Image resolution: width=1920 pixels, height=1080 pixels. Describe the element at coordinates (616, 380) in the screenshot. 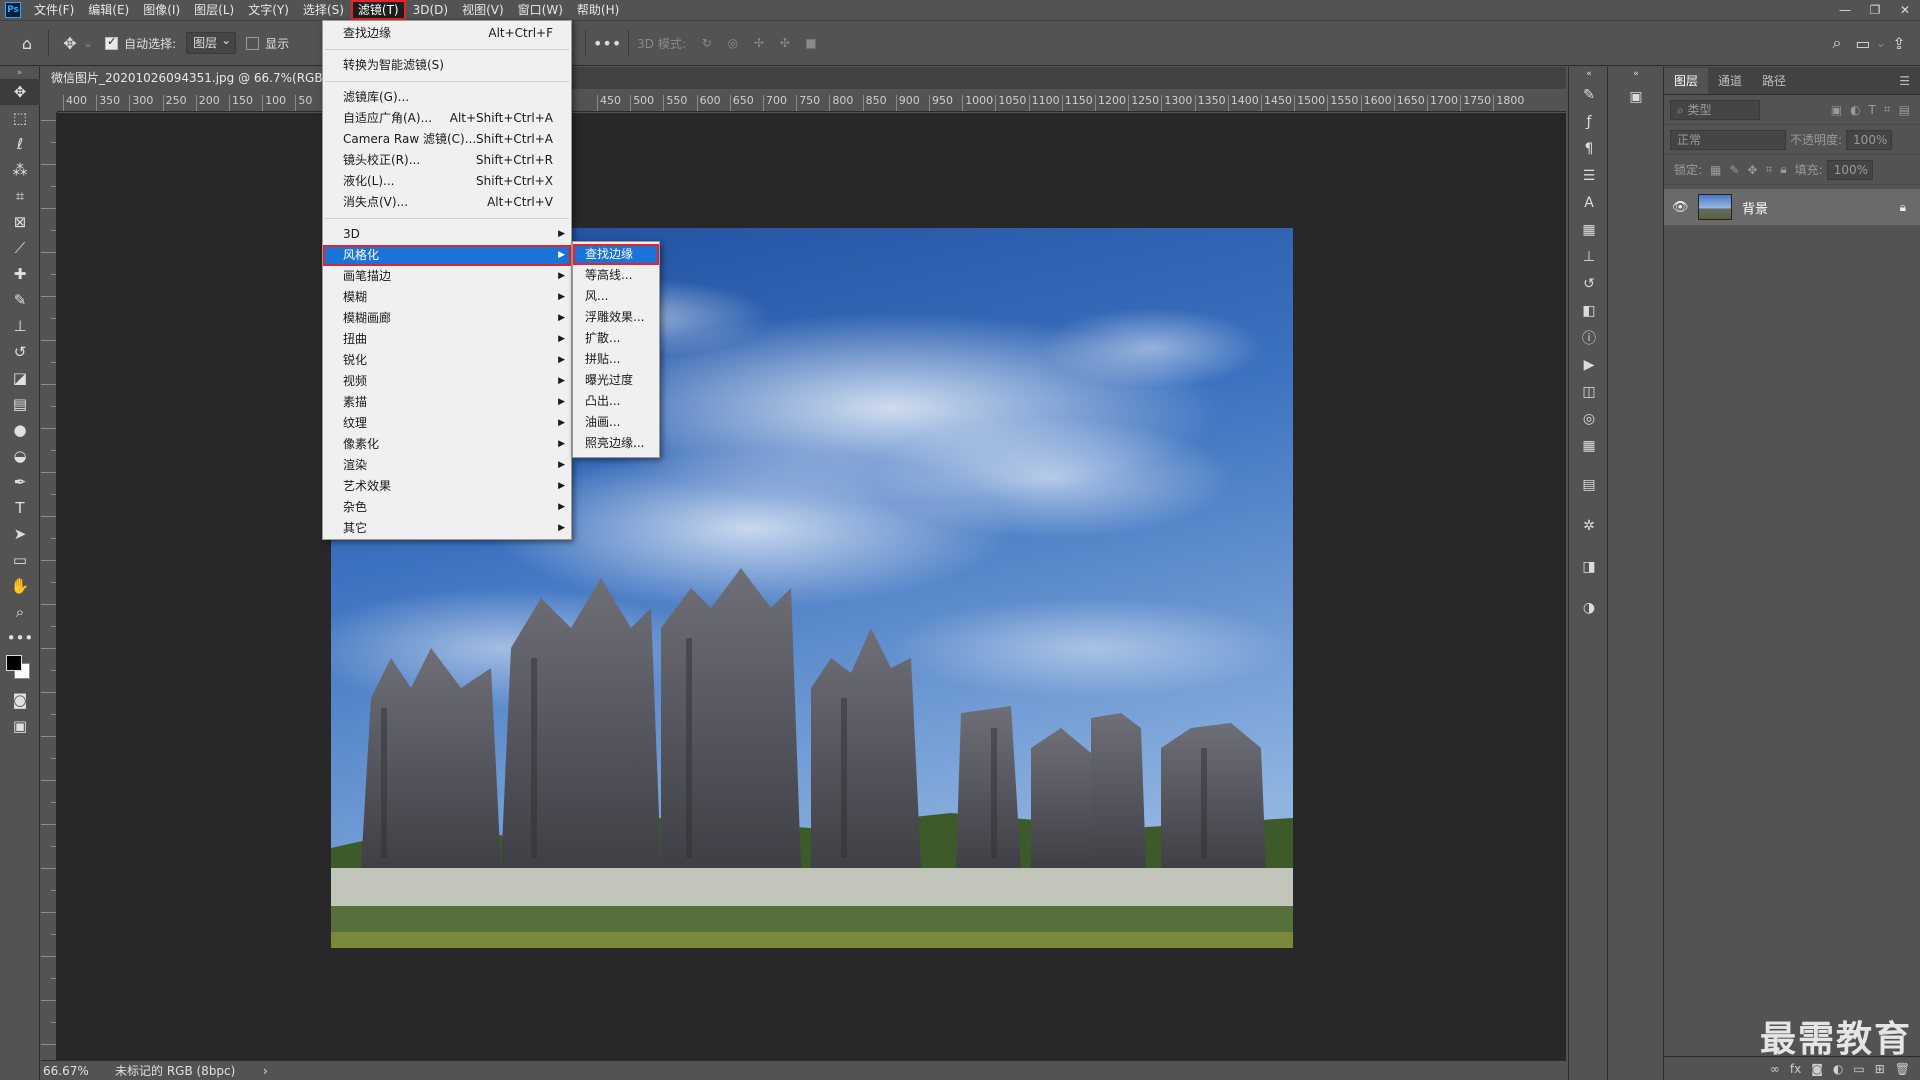

I see `stylize-submenu-item: 曝光过度` at that location.